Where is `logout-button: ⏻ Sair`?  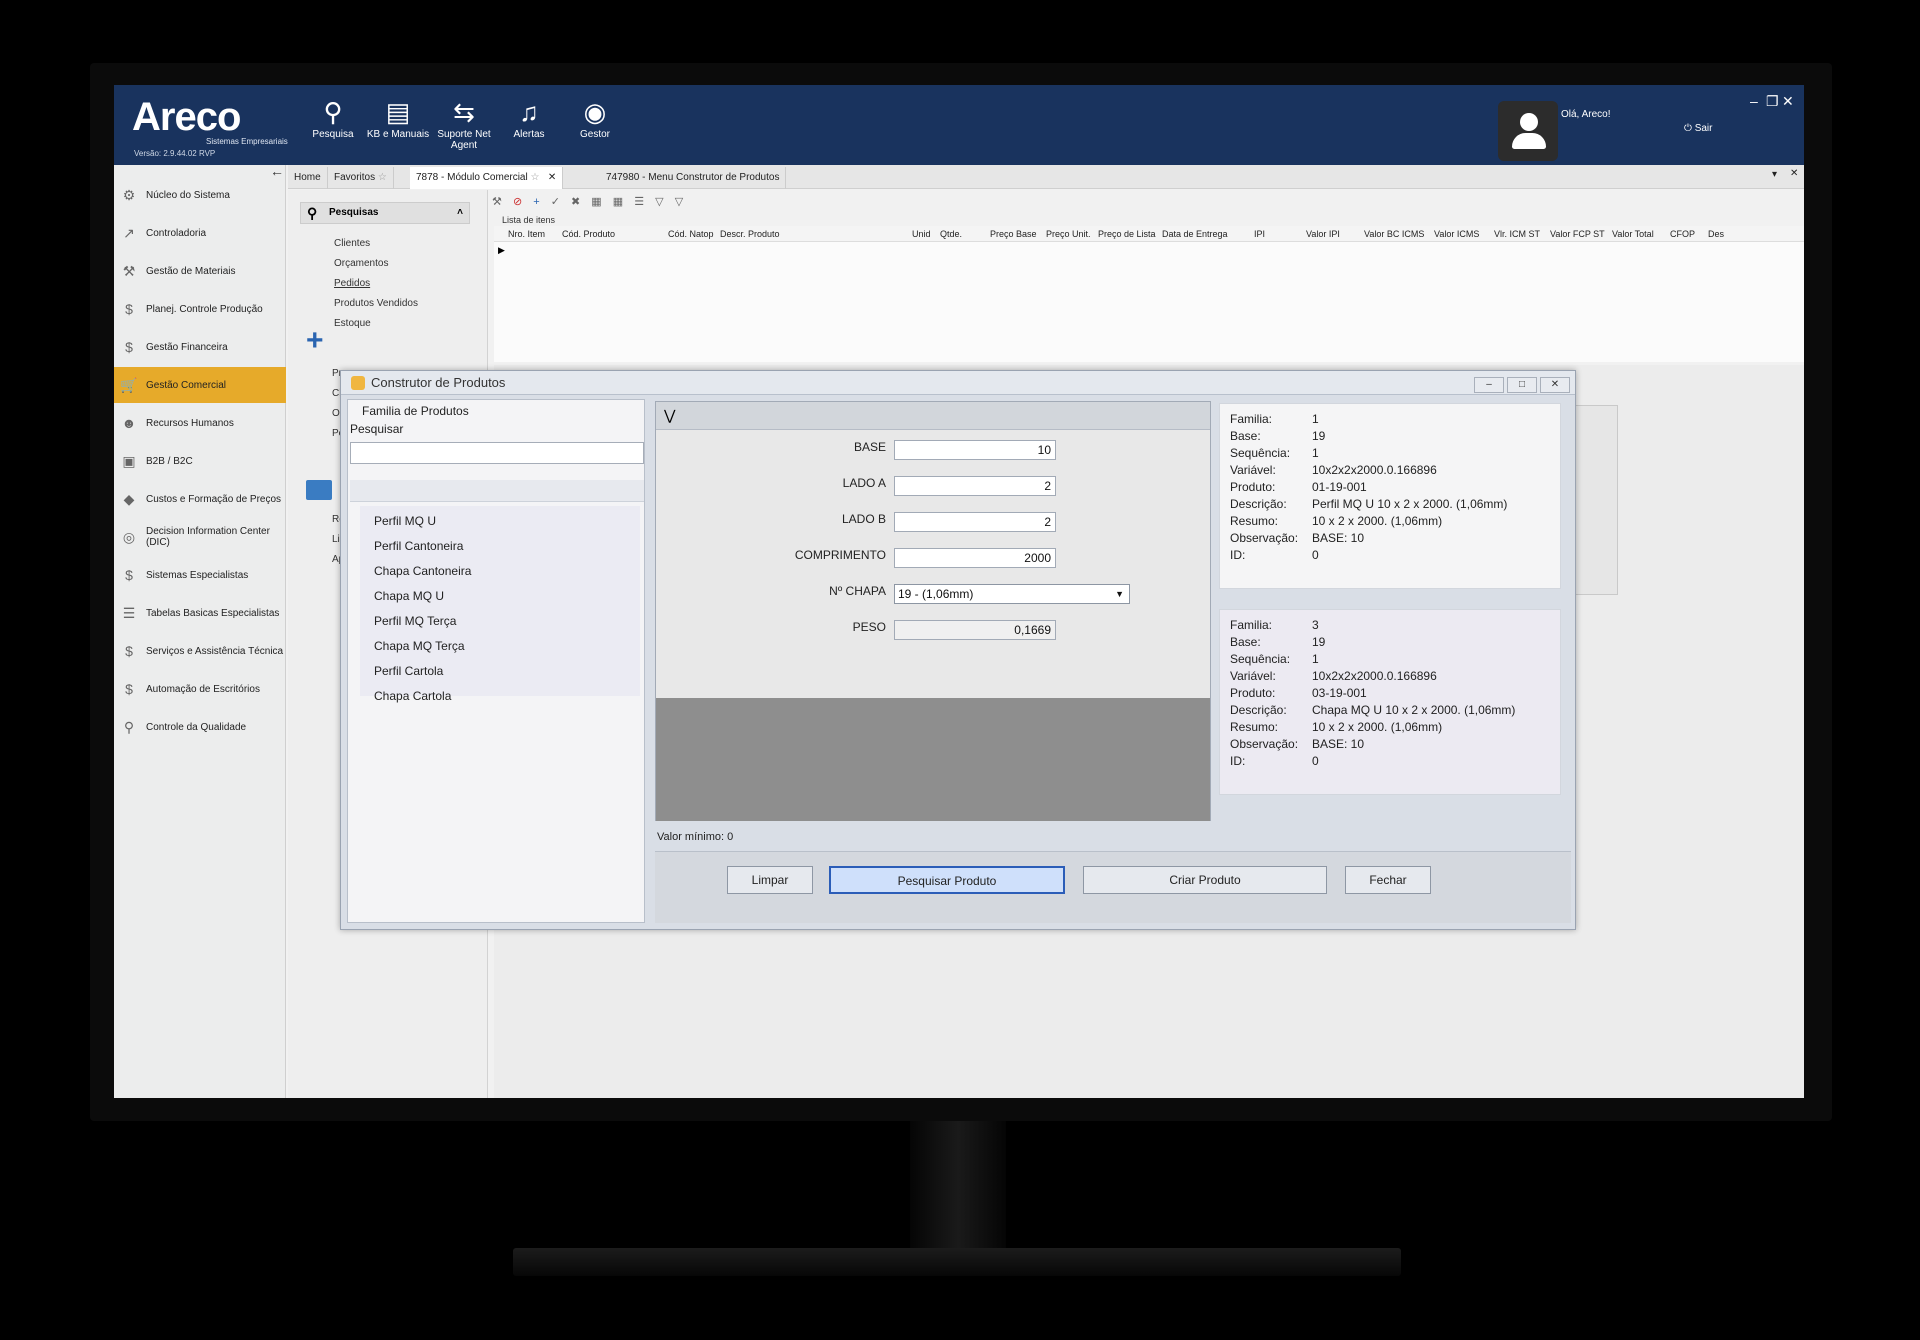
logout-button: ⏻ Sair is located at coordinates (1698, 128).